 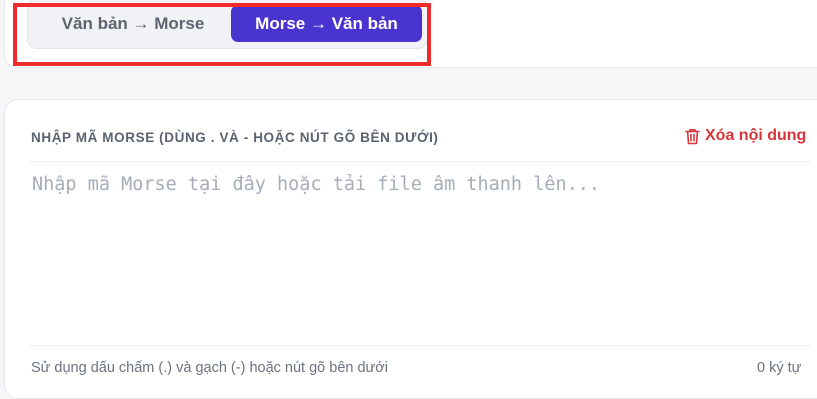 What do you see at coordinates (326, 23) in the screenshot?
I see `morse-to-text-tab: Morse → Văn bản` at bounding box center [326, 23].